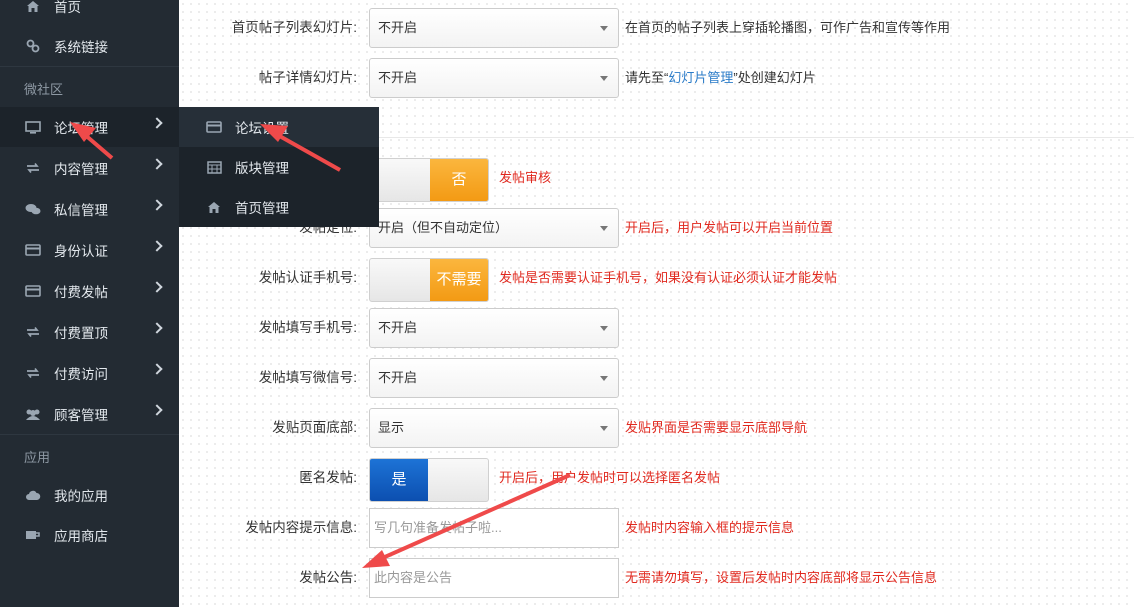  I want to click on forum-submenu: 论坛设置 版块管理 首页管理, so click(279, 167).